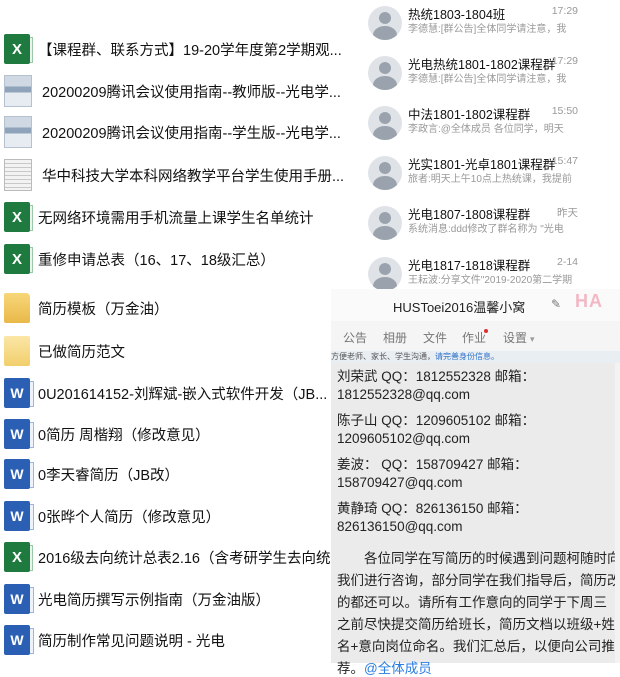  What do you see at coordinates (108, 475) in the screenshot?
I see `file-name: 0李天睿简历（JB改）` at bounding box center [108, 475].